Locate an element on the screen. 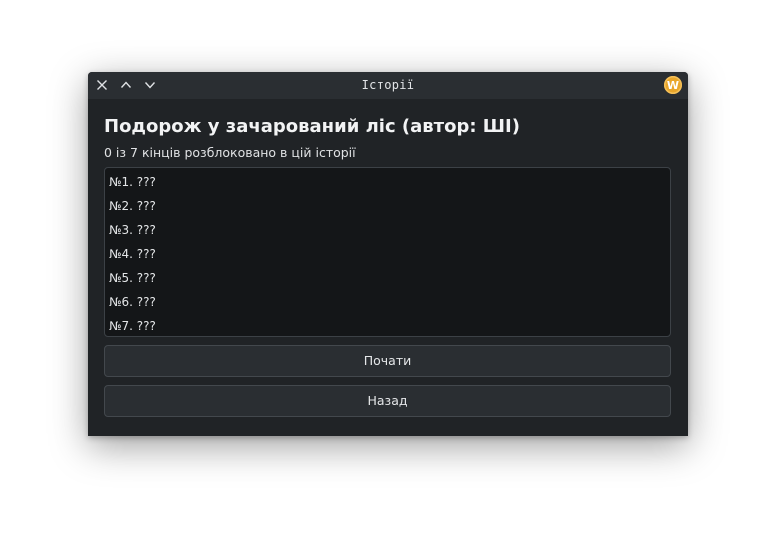 Image resolution: width=776 pixels, height=540 pixels. story-title: Подорож у зачарований ліс (автор: ШІ) is located at coordinates (312, 126).